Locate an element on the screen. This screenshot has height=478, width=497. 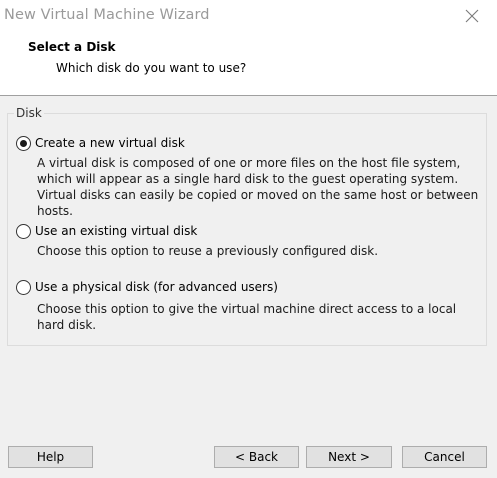
cancel-button: Cancel is located at coordinates (444, 457).